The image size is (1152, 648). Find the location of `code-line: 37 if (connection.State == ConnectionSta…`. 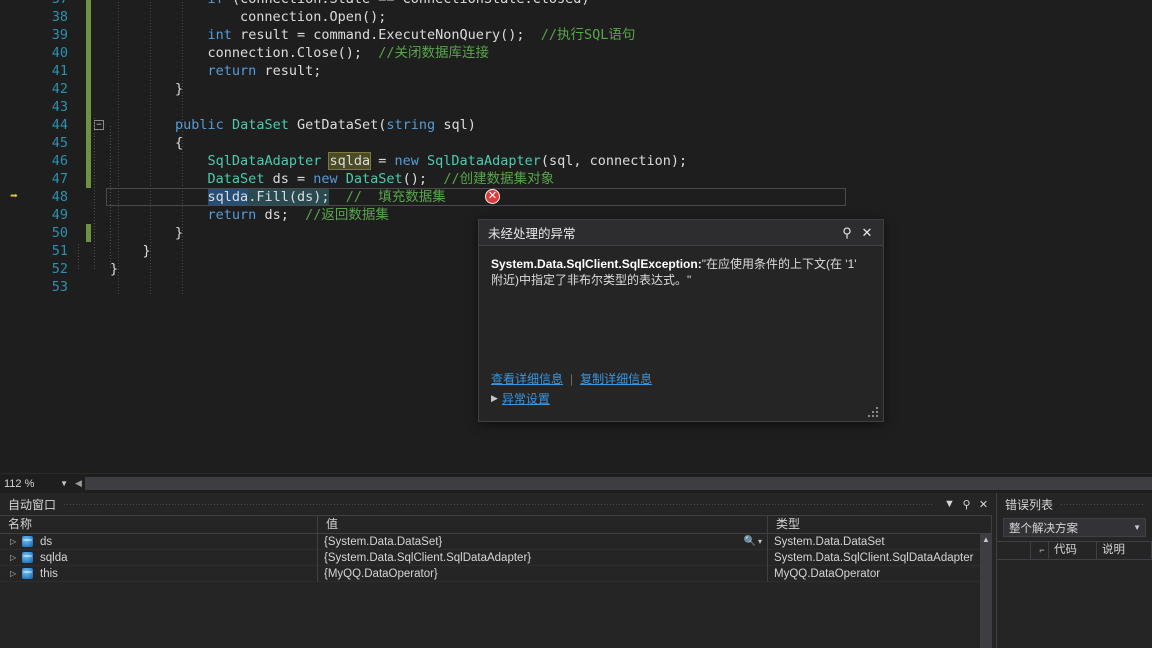

code-line: 37 if (connection.State == ConnectionSta… is located at coordinates (576, 4).